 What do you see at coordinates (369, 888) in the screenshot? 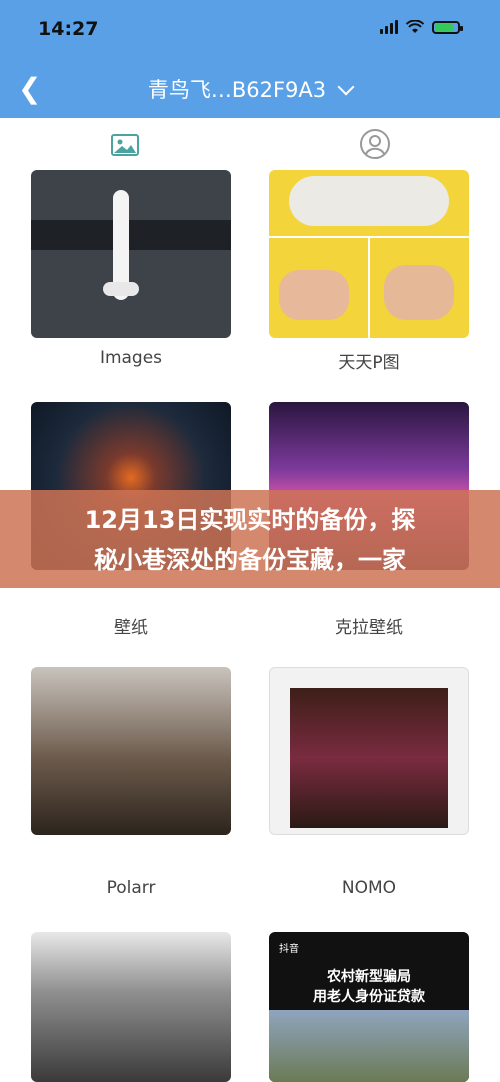
I see `album-label: NOMO` at bounding box center [369, 888].